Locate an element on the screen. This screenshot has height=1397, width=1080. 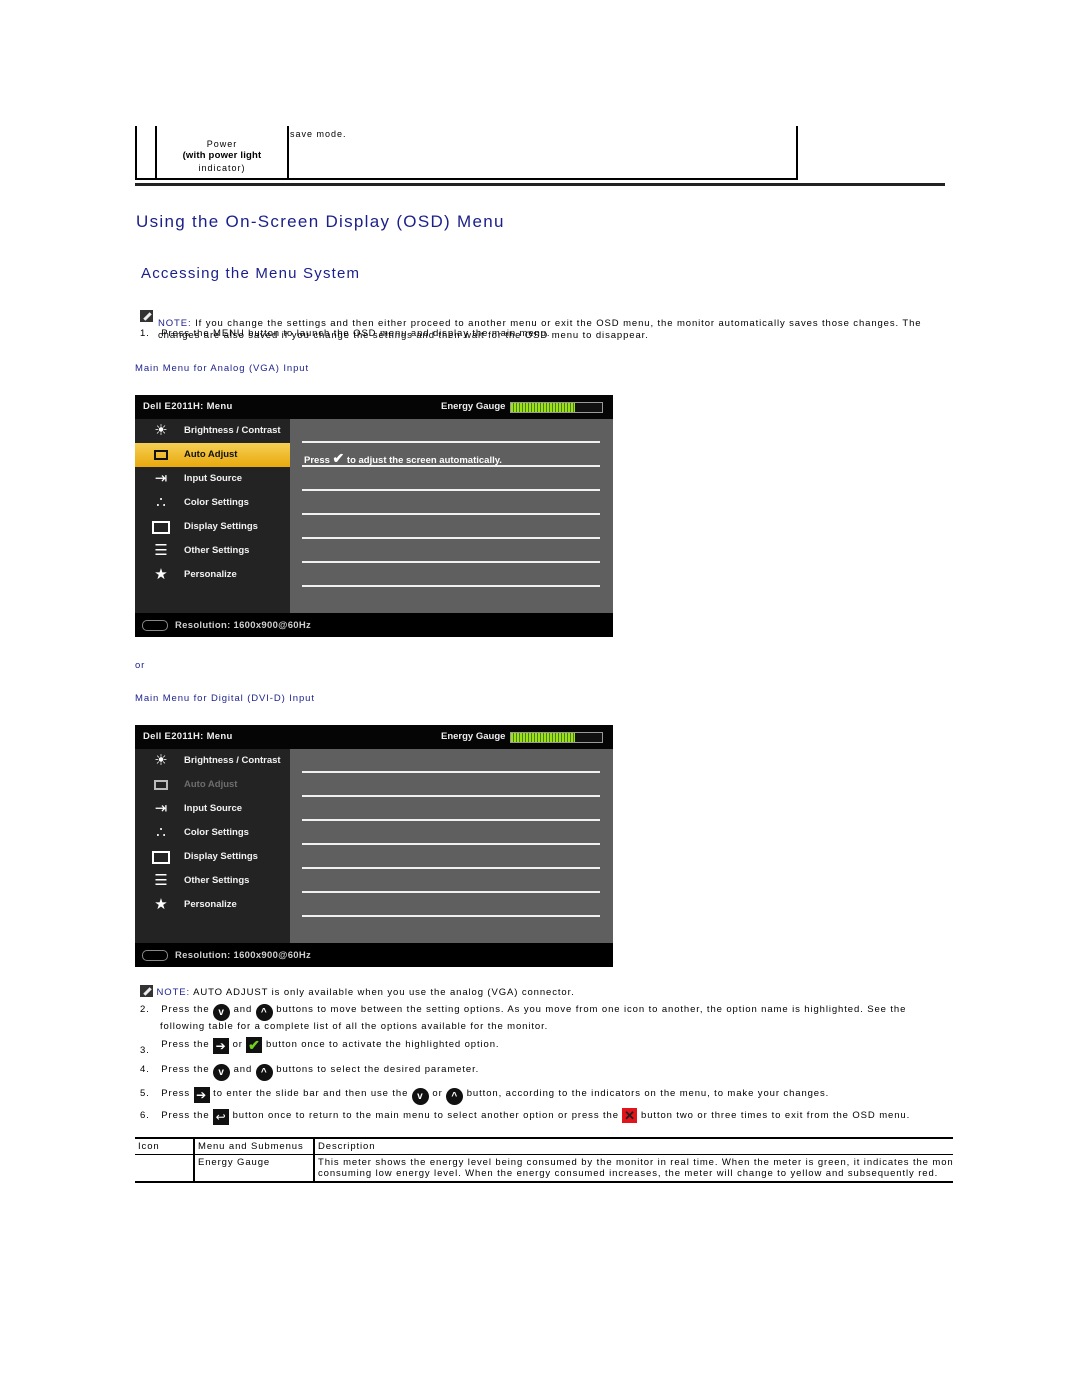
header-description: Description is located at coordinates (633, 1147).